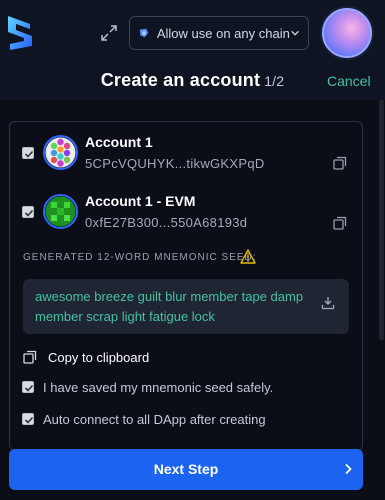 The width and height of the screenshot is (385, 500). Describe the element at coordinates (348, 469) in the screenshot. I see `chevron-right-icon` at that location.